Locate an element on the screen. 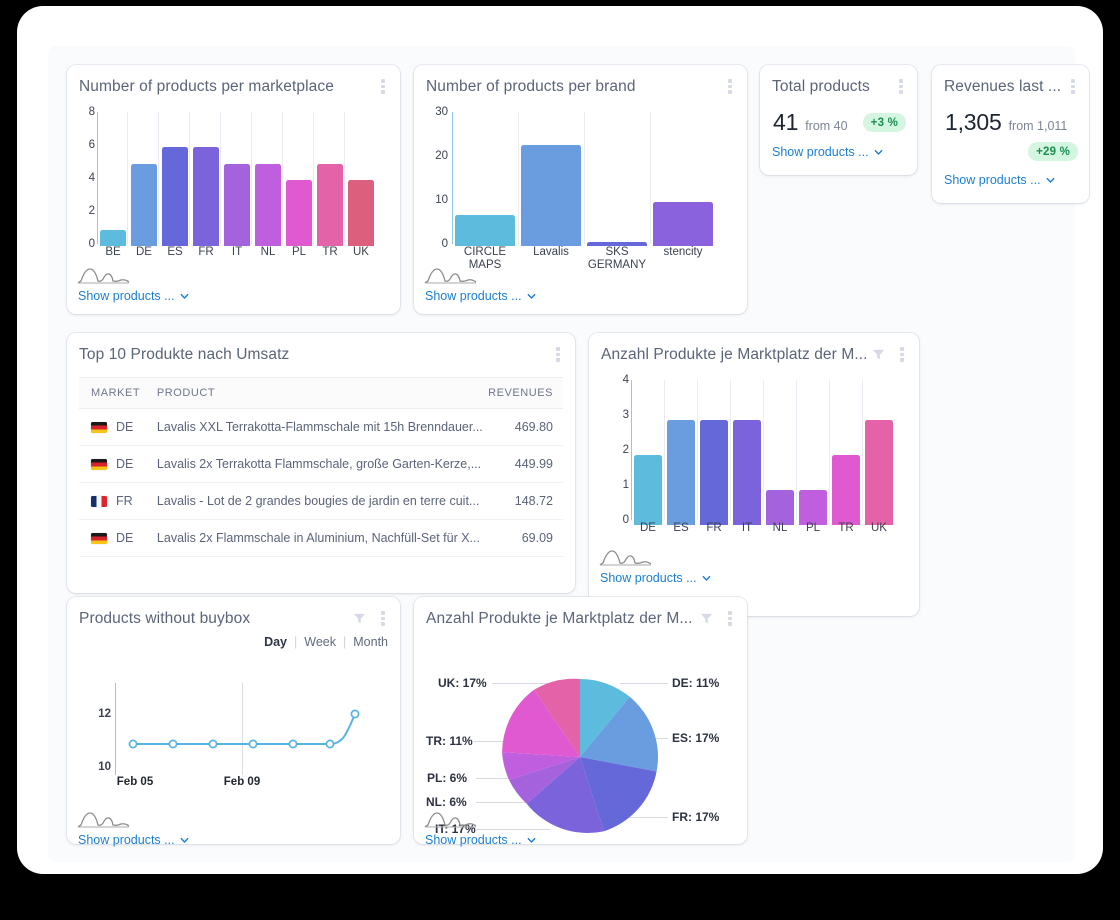 Image resolution: width=1120 pixels, height=920 pixels. y-tick: 6 is located at coordinates (91, 145).